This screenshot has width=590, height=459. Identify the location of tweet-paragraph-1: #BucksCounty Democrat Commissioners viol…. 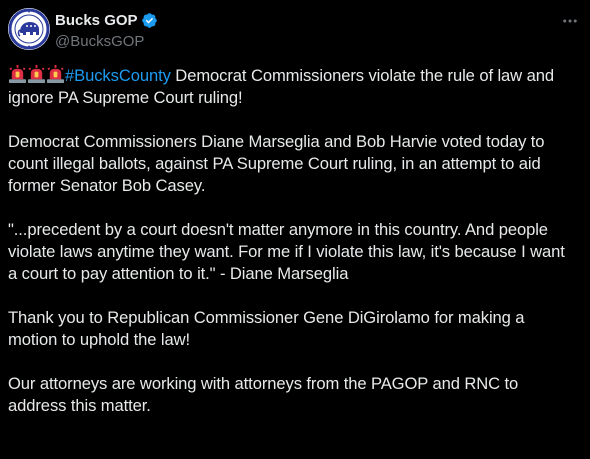
(293, 87).